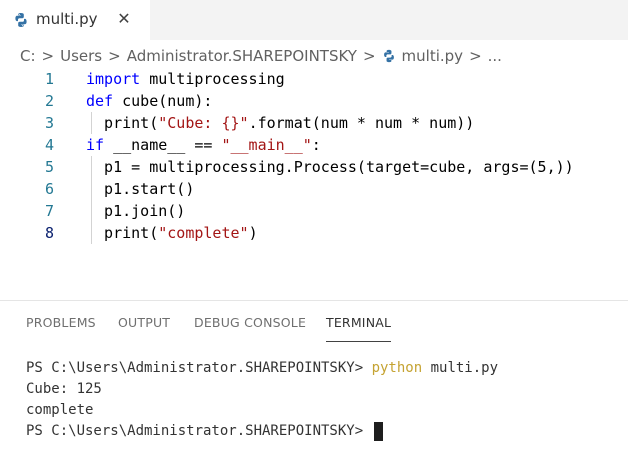  I want to click on active-tab-indicator, so click(358, 341).